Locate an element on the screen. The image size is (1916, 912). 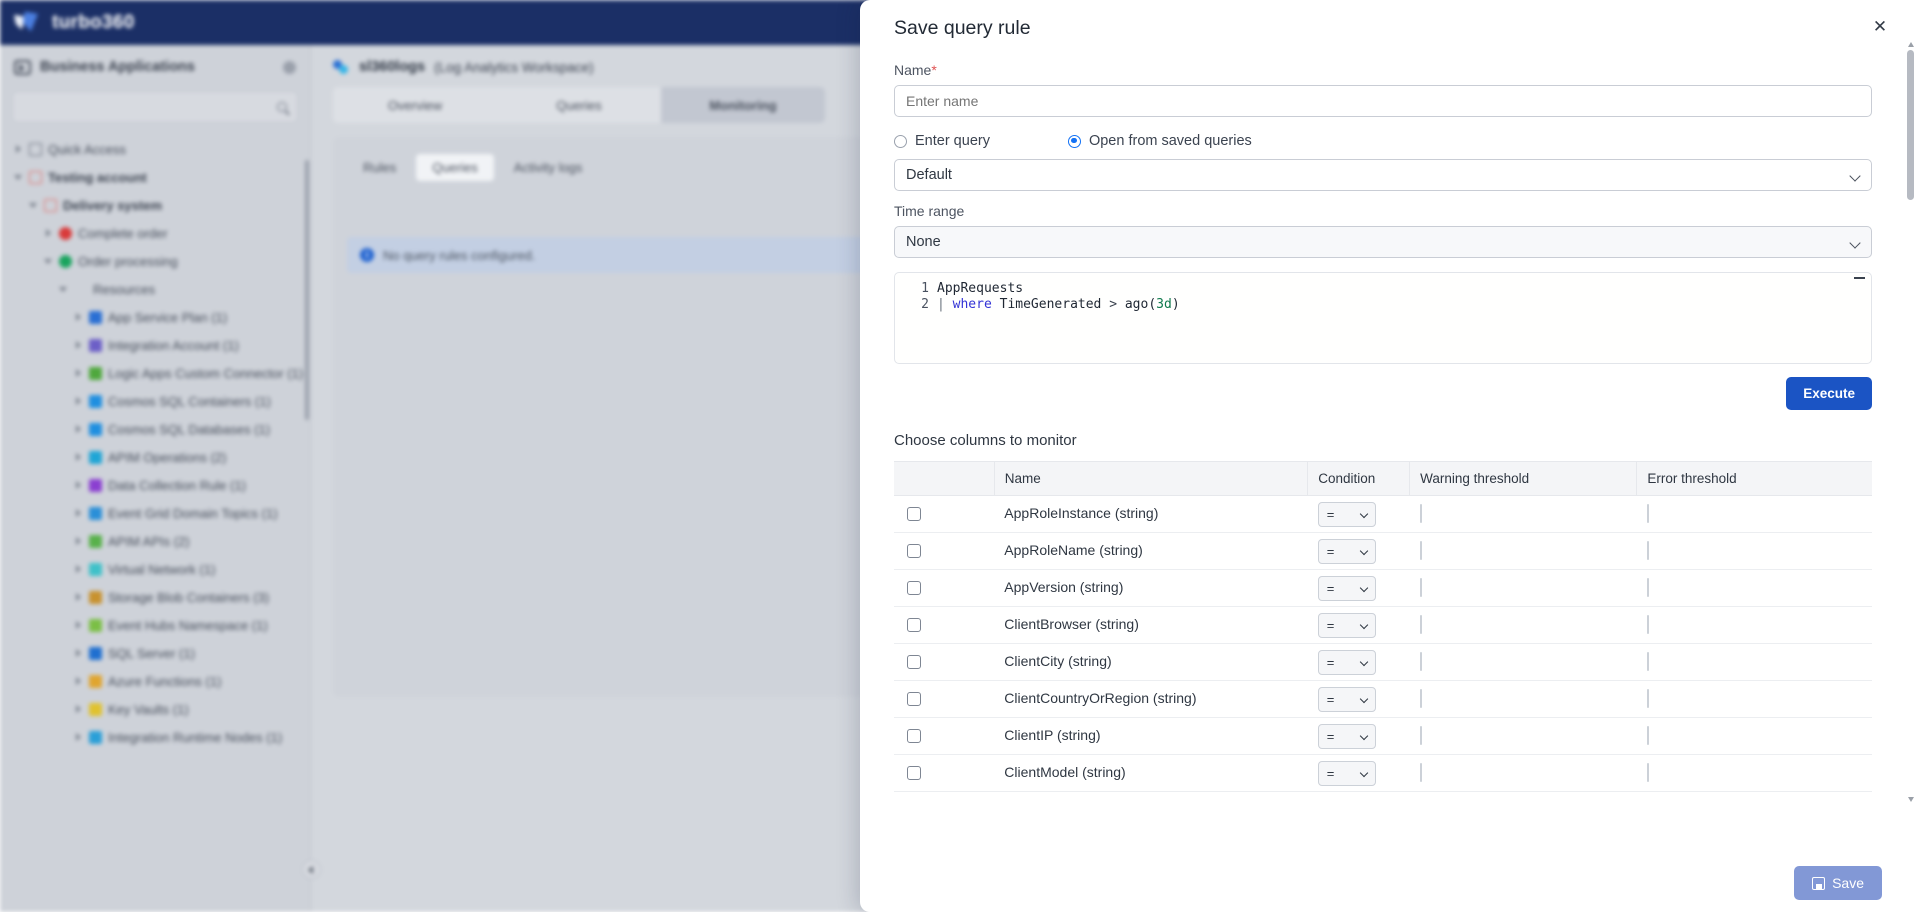
close-icon: ✕ is located at coordinates (1880, 26).